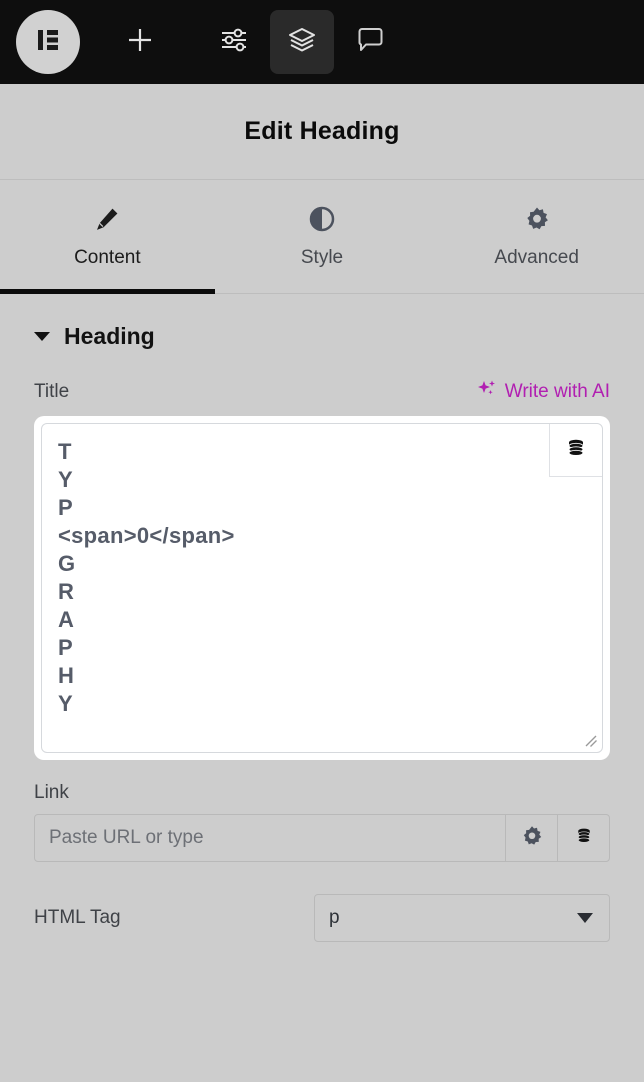 This screenshot has height=1082, width=644. What do you see at coordinates (487, 392) in the screenshot?
I see `sparkle-icon` at bounding box center [487, 392].